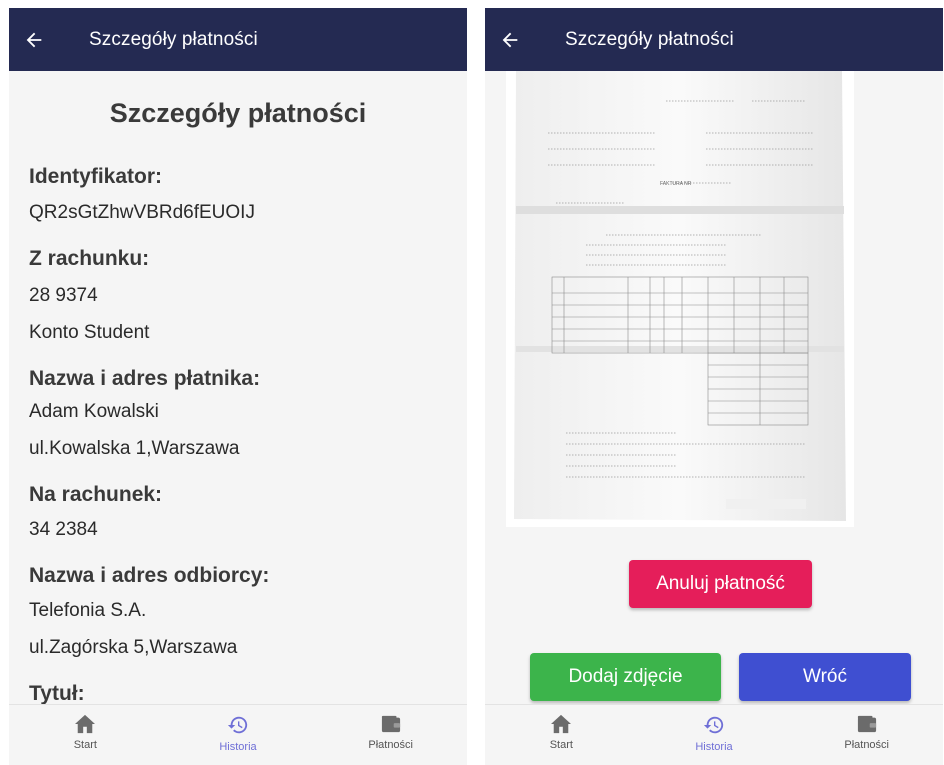 The height and width of the screenshot is (765, 944). I want to click on payer-label: Nazwa i adres płatnika:, so click(145, 378).